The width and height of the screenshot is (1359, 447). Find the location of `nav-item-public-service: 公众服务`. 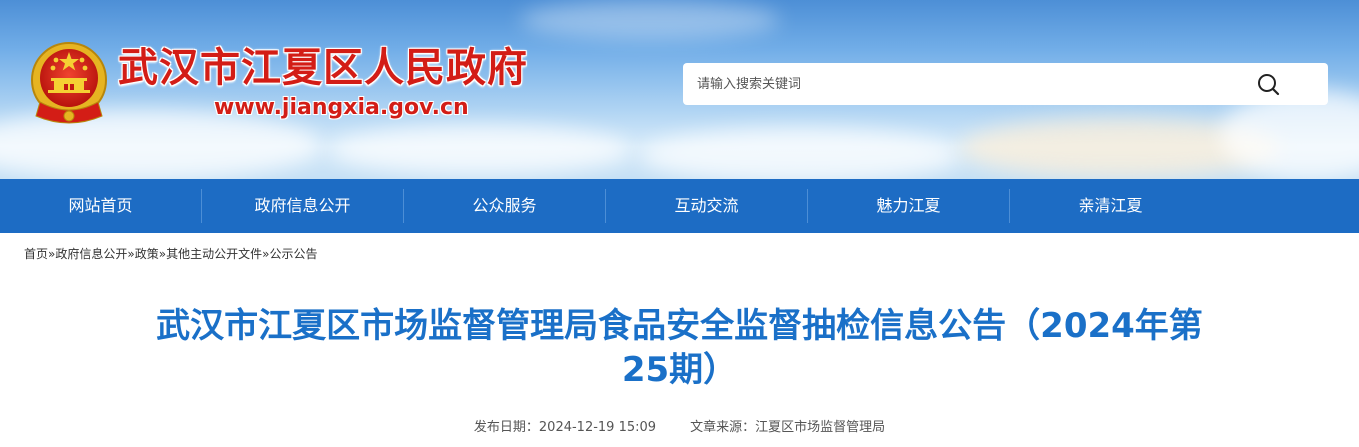

nav-item-public-service: 公众服务 is located at coordinates (504, 206).